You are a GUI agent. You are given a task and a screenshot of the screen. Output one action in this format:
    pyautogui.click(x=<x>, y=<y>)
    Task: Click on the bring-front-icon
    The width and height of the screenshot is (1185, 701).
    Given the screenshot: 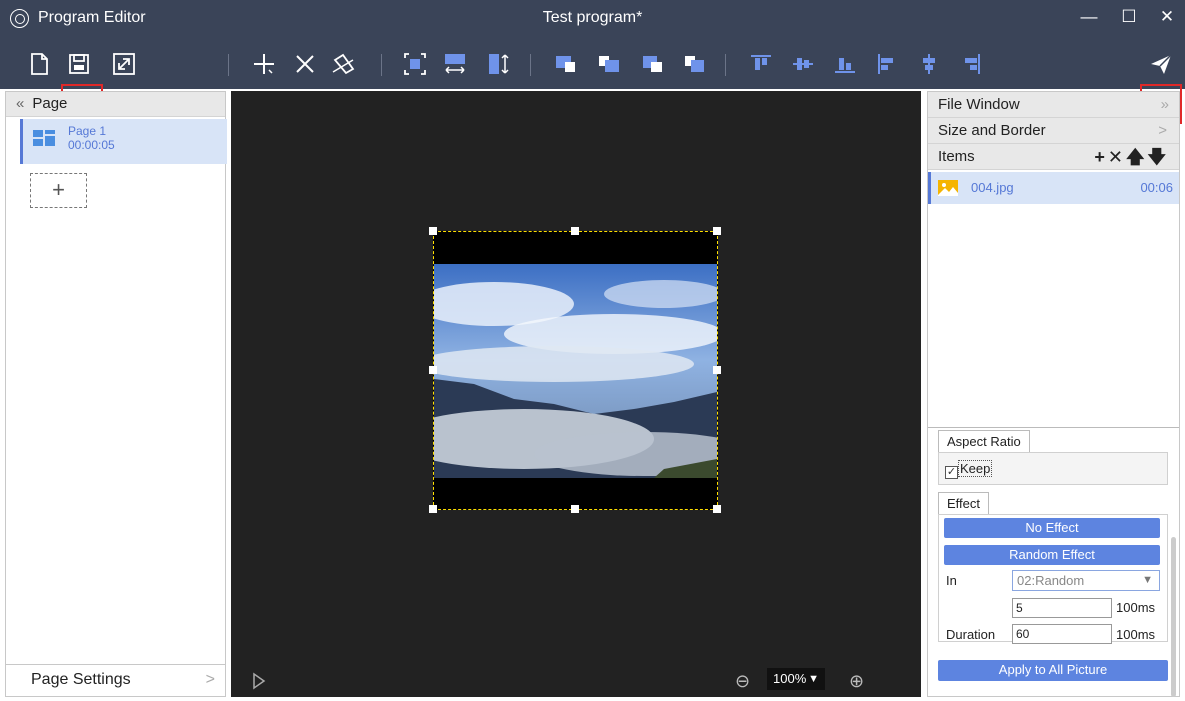 What is the action you would take?
    pyautogui.click(x=565, y=64)
    